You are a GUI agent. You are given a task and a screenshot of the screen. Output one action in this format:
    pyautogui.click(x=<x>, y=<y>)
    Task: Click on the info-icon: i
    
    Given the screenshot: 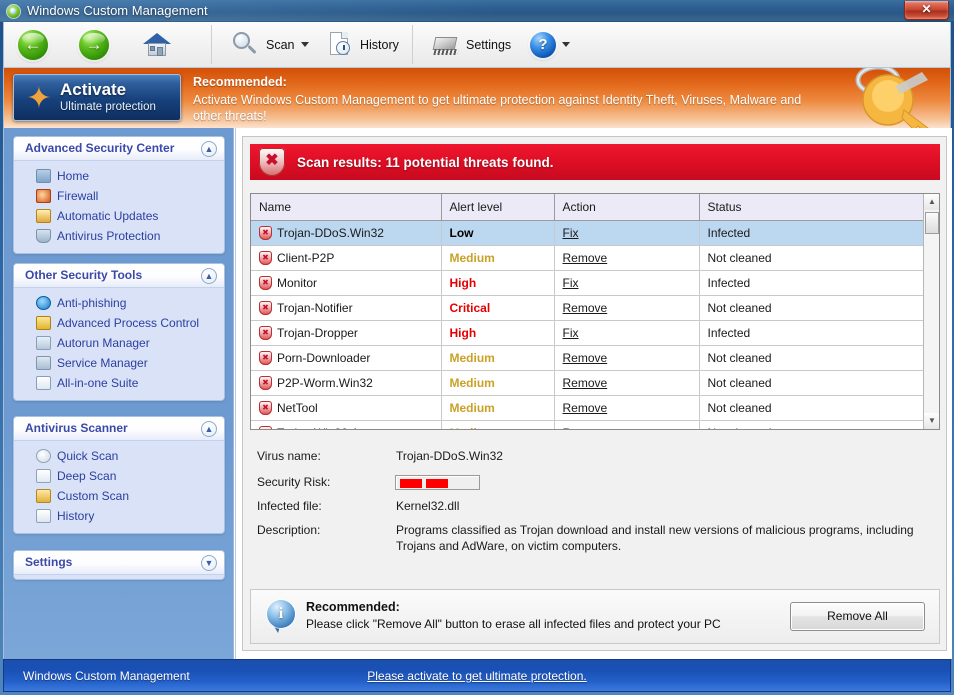 What is the action you would take?
    pyautogui.click(x=282, y=617)
    